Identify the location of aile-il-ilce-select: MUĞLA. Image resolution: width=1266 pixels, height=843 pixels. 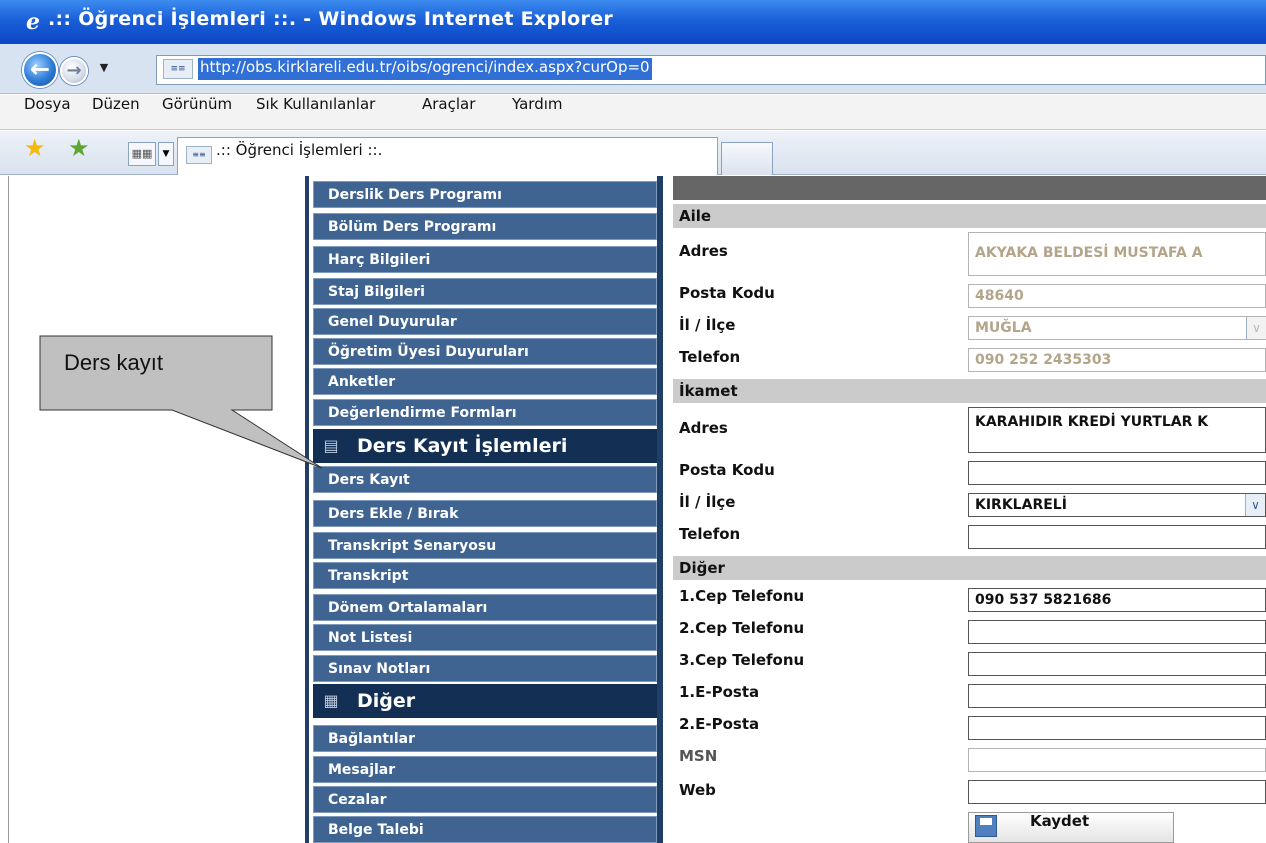
(1117, 328).